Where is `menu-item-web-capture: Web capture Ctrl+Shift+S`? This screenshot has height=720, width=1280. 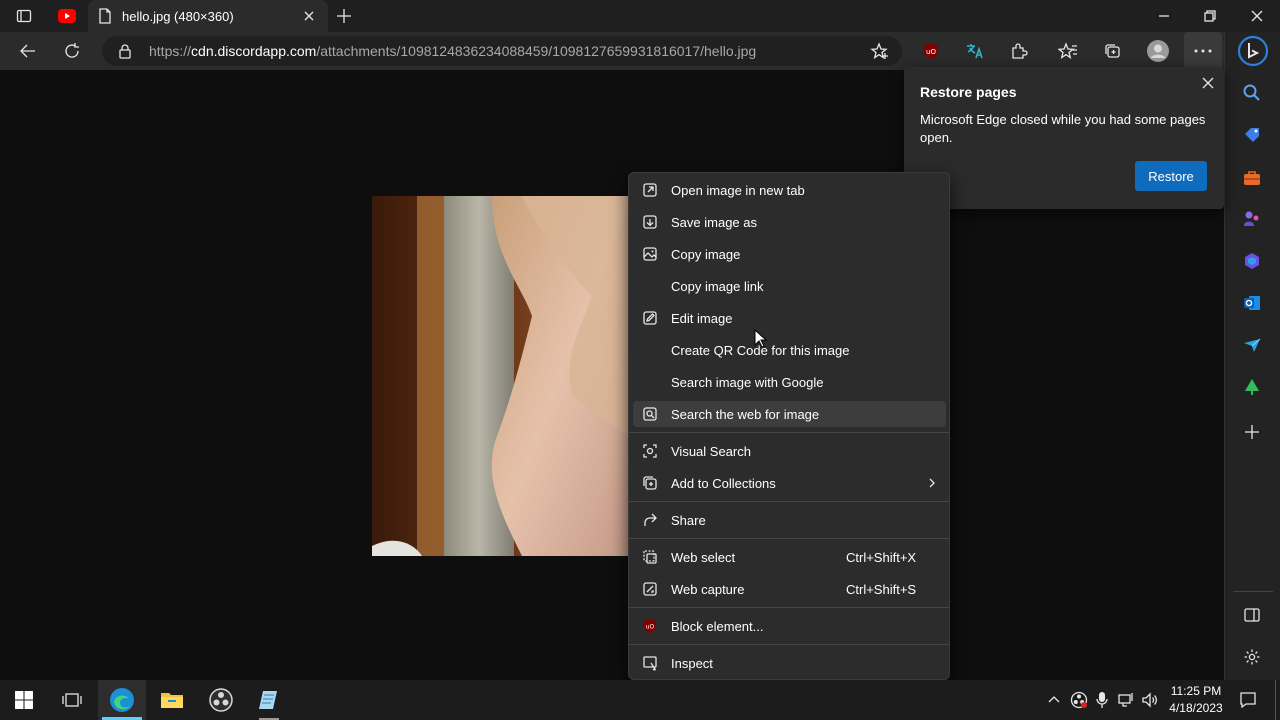
menu-item-web-capture: Web capture Ctrl+Shift+S is located at coordinates (789, 589).